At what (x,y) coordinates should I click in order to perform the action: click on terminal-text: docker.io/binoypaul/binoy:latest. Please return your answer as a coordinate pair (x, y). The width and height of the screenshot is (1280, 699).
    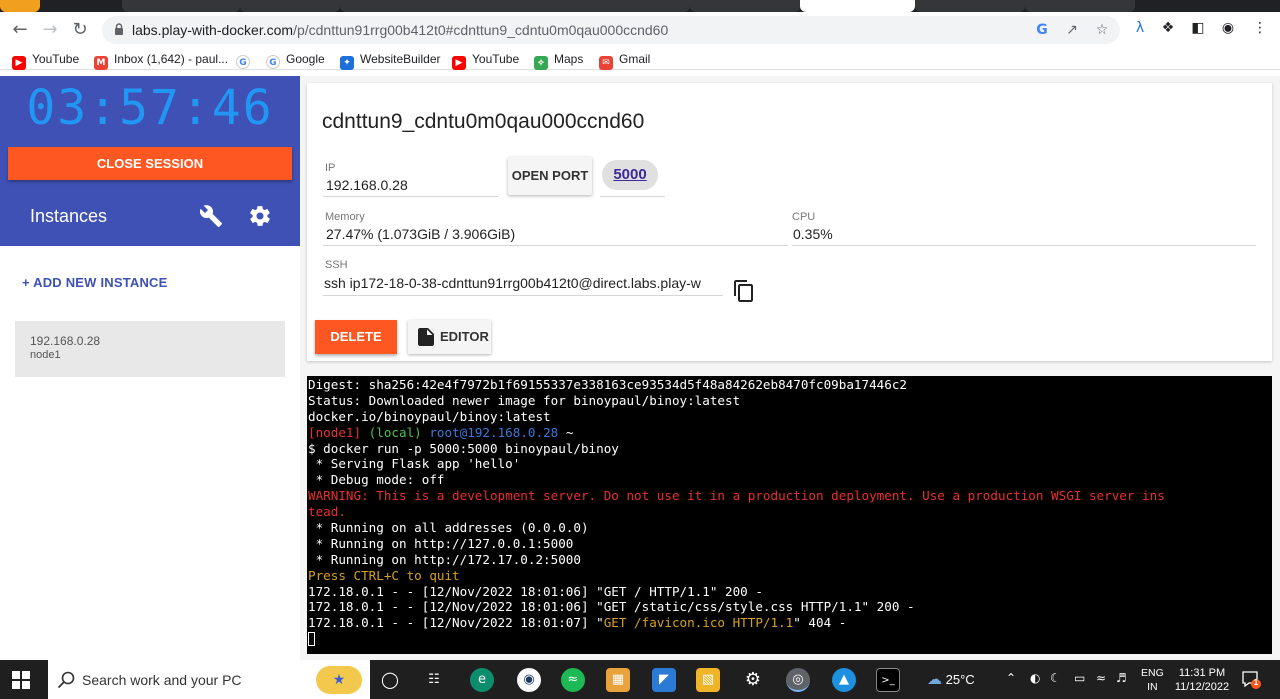
    Looking at the image, I should click on (429, 416).